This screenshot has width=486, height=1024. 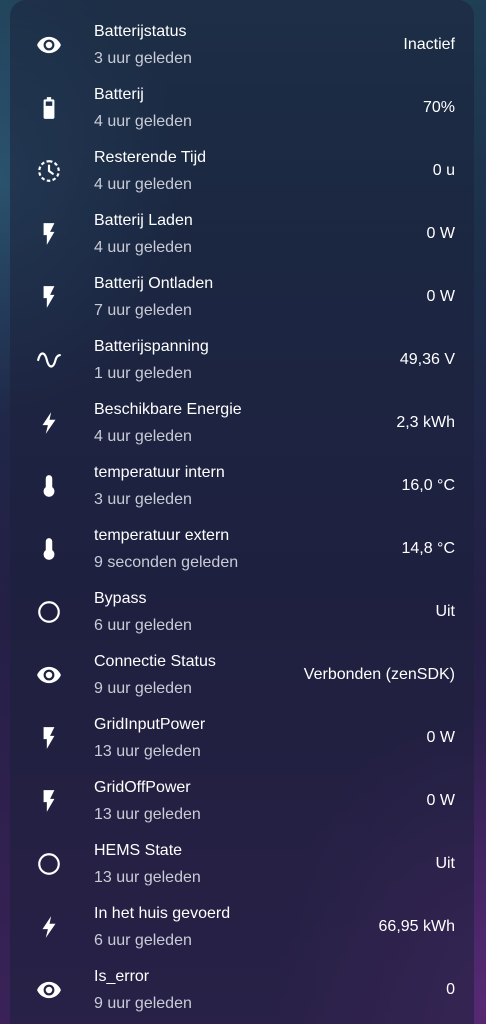 I want to click on entity-state-value: 70%, so click(x=438, y=107).